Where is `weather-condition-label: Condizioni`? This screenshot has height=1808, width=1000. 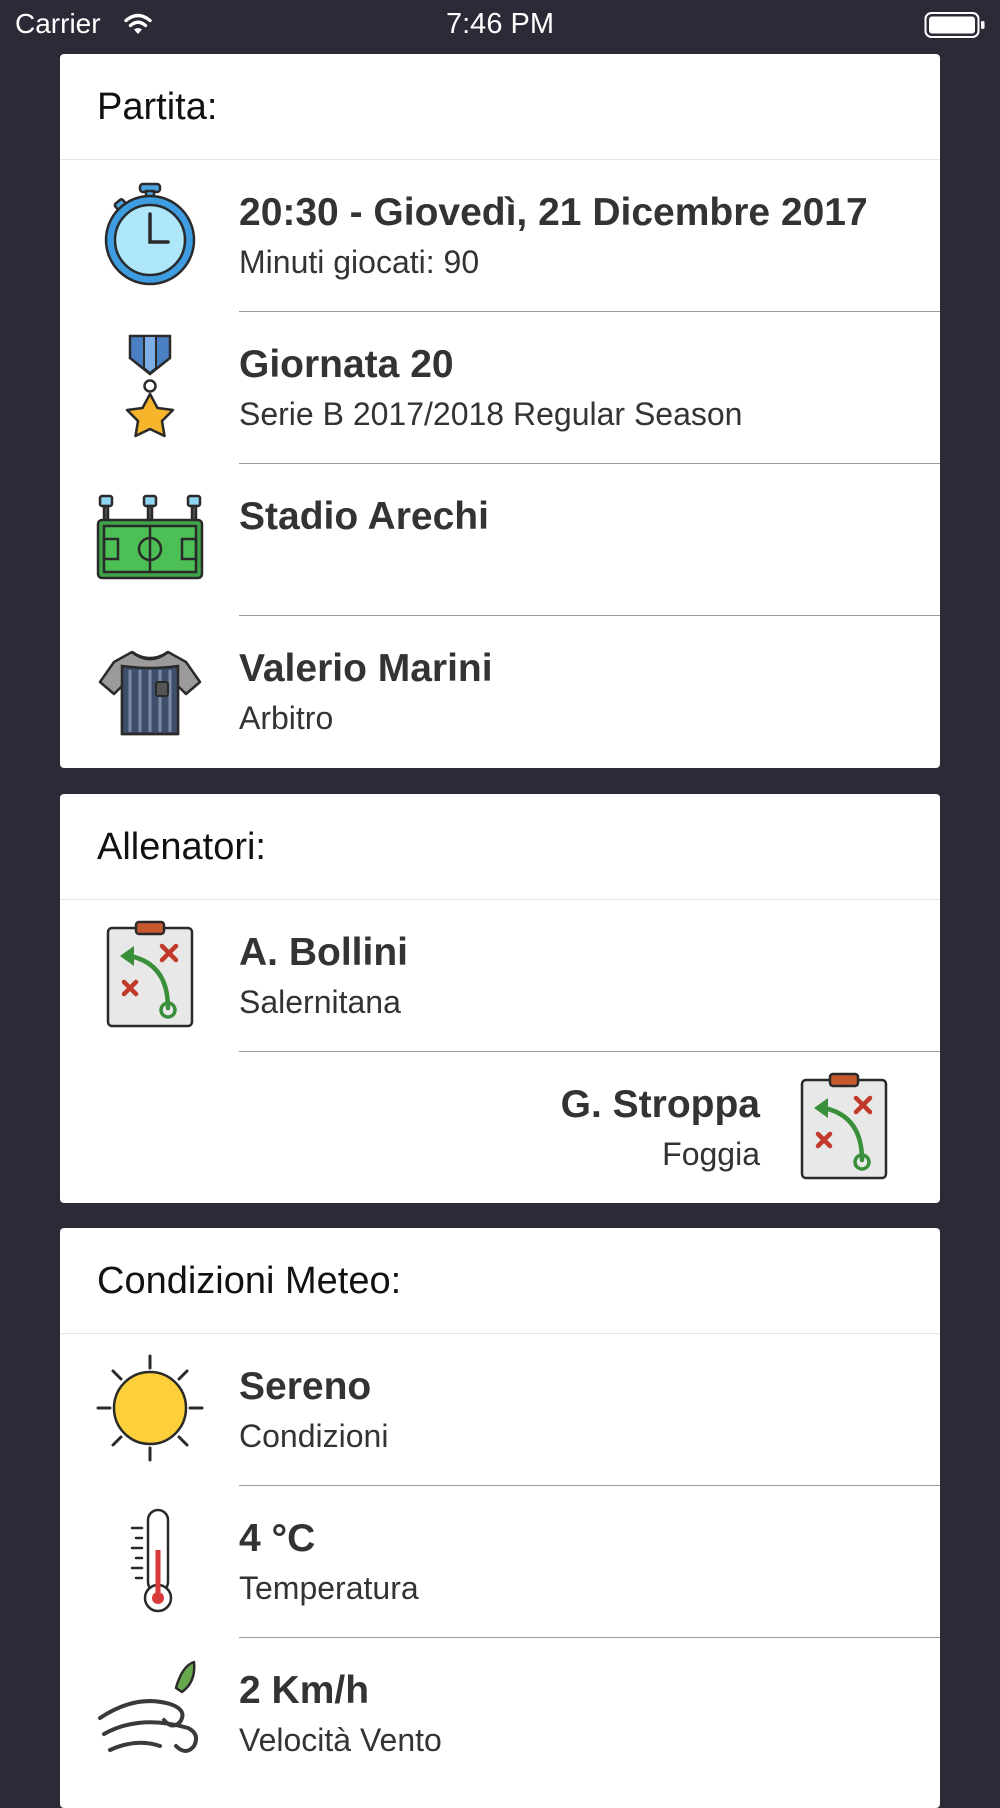
weather-condition-label: Condizioni is located at coordinates (314, 1436).